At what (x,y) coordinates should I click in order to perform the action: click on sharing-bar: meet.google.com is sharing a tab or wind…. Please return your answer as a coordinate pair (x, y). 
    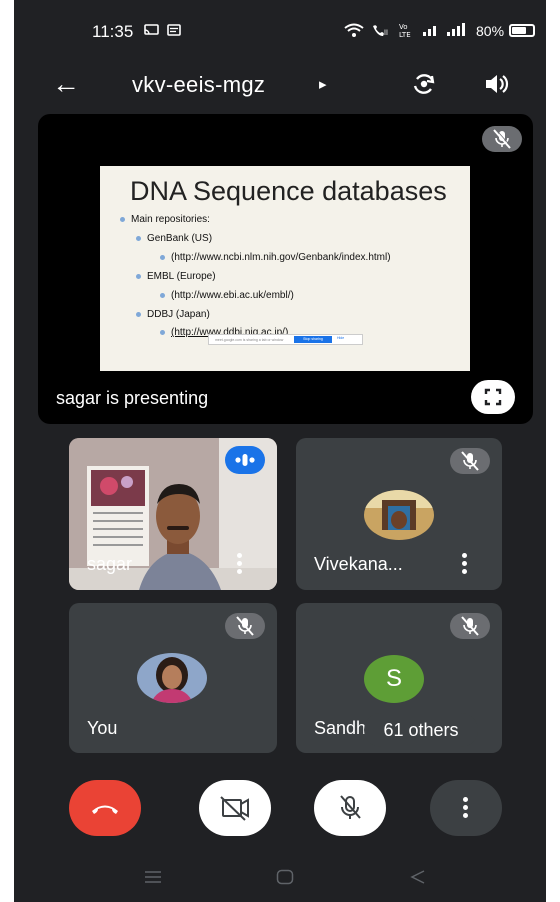
    Looking at the image, I should click on (285, 339).